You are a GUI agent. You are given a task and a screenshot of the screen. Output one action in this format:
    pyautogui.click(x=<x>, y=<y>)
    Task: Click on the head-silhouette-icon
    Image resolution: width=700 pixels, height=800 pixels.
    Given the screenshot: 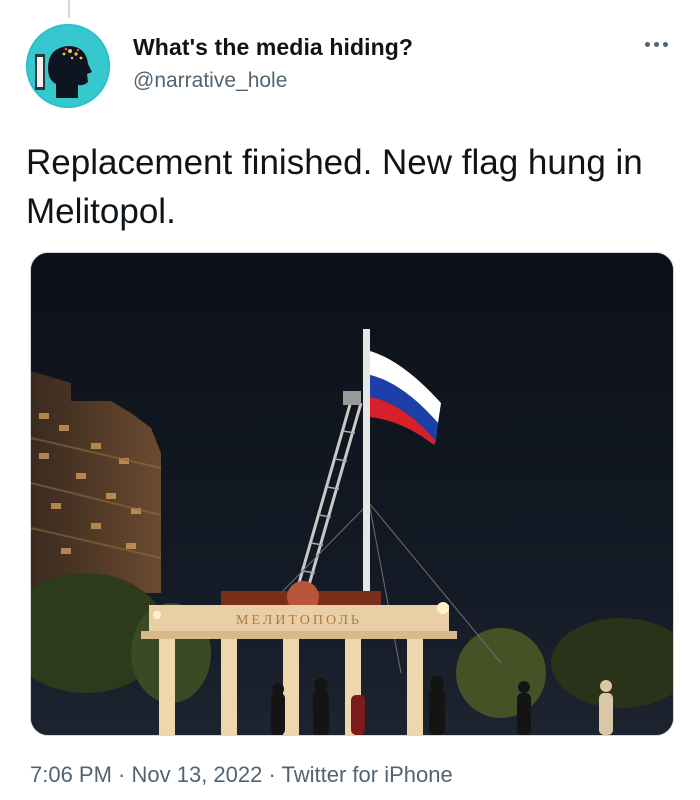 What is the action you would take?
    pyautogui.click(x=68, y=66)
    